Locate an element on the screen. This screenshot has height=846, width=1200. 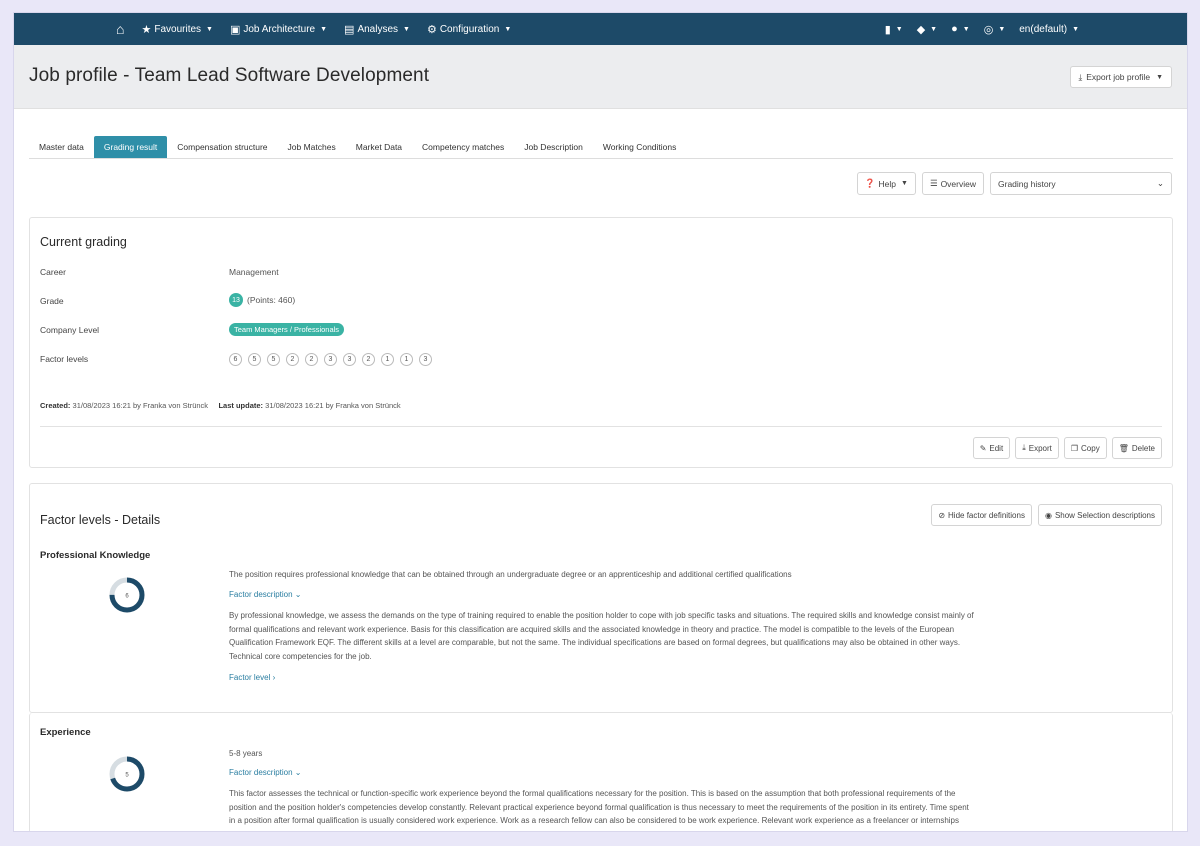
tab-master-data: Master data is located at coordinates (61, 147).